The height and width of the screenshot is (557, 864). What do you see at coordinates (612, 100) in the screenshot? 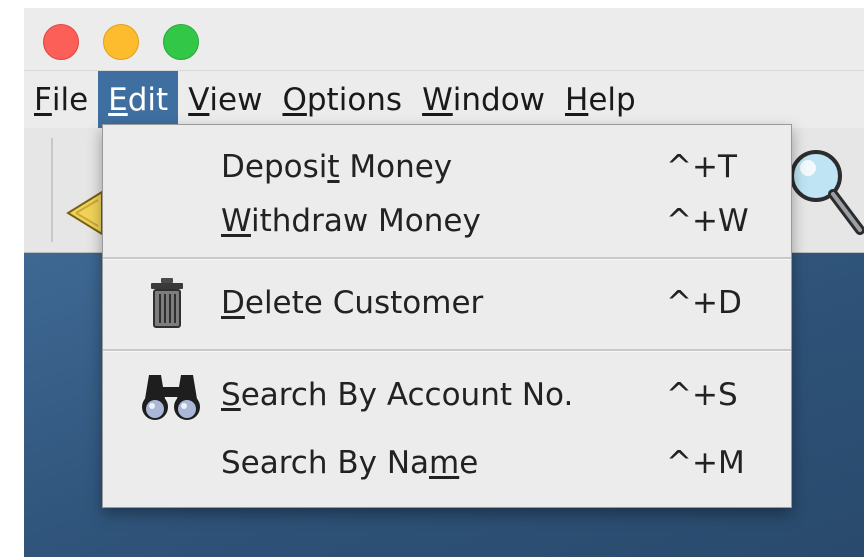
I see `menu-help-label: elp` at bounding box center [612, 100].